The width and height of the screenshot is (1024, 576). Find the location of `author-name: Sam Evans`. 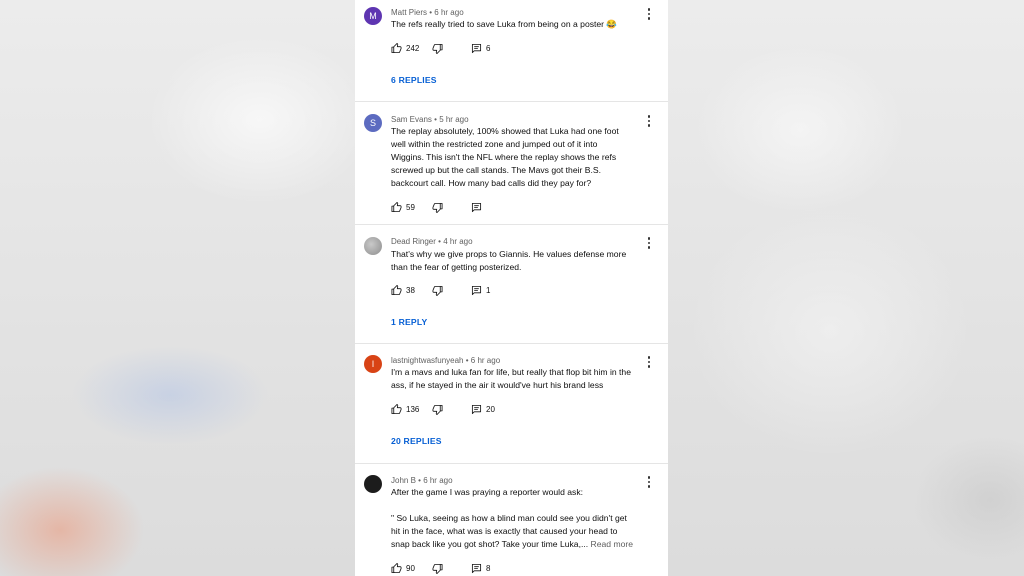

author-name: Sam Evans is located at coordinates (411, 119).